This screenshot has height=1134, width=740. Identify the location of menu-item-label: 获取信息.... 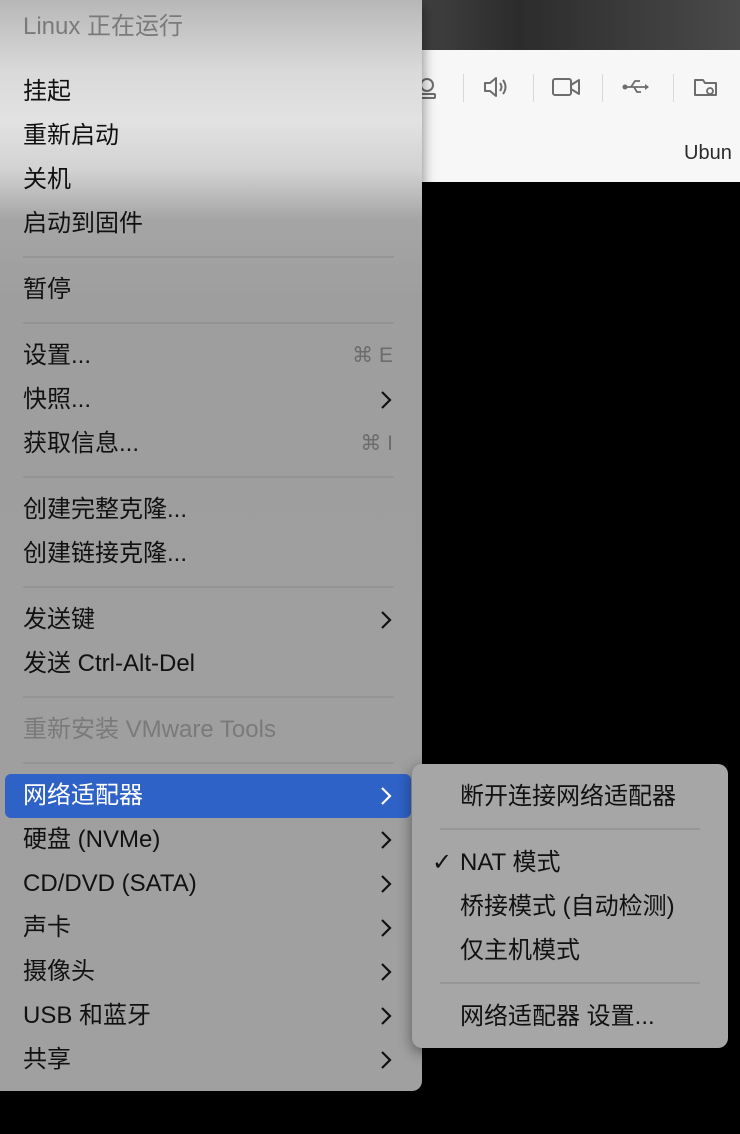
(81, 443).